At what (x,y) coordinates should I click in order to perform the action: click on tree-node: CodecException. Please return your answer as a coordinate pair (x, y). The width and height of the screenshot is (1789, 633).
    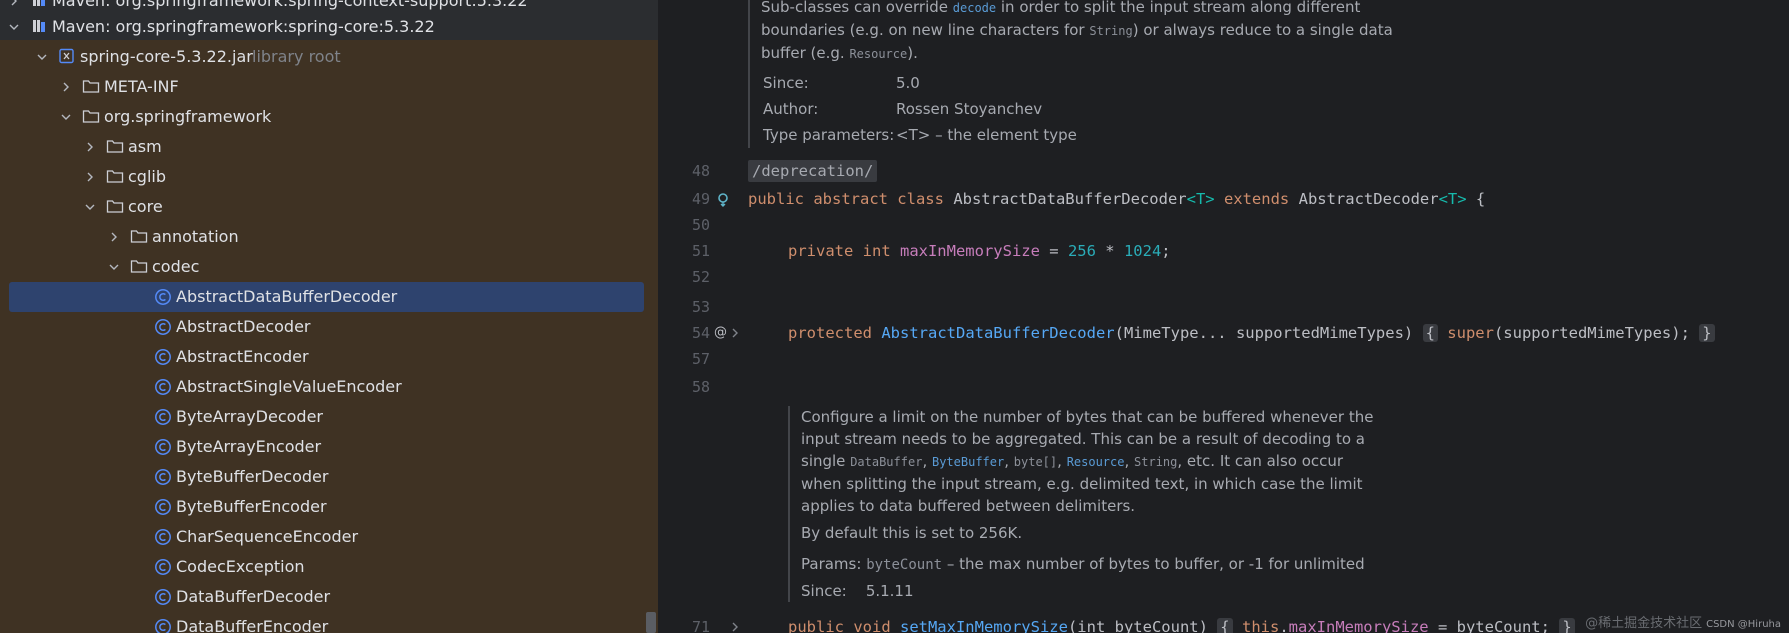
    Looking at the image, I should click on (329, 567).